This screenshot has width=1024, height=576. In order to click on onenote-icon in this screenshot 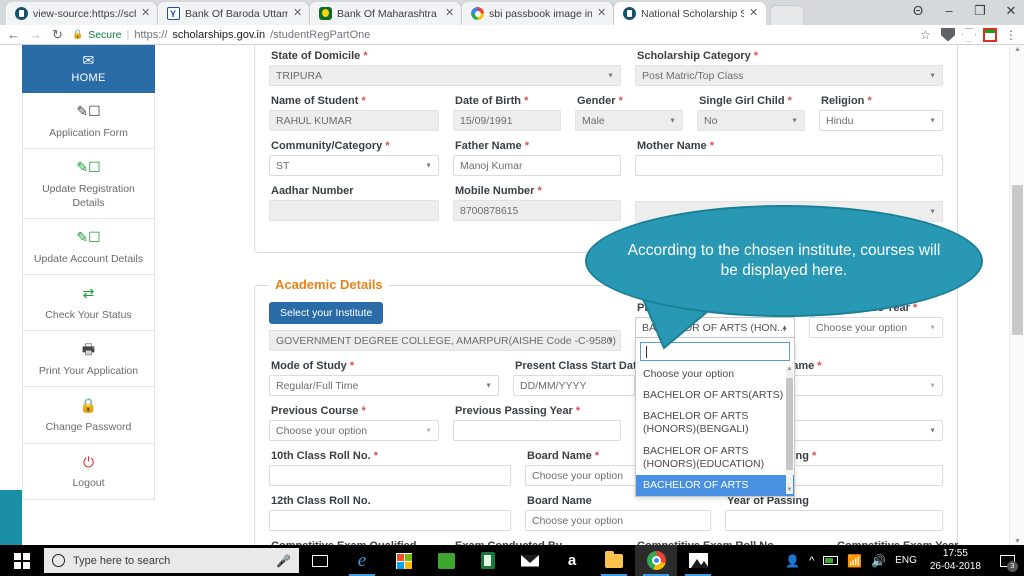, I will do `click(488, 560)`.